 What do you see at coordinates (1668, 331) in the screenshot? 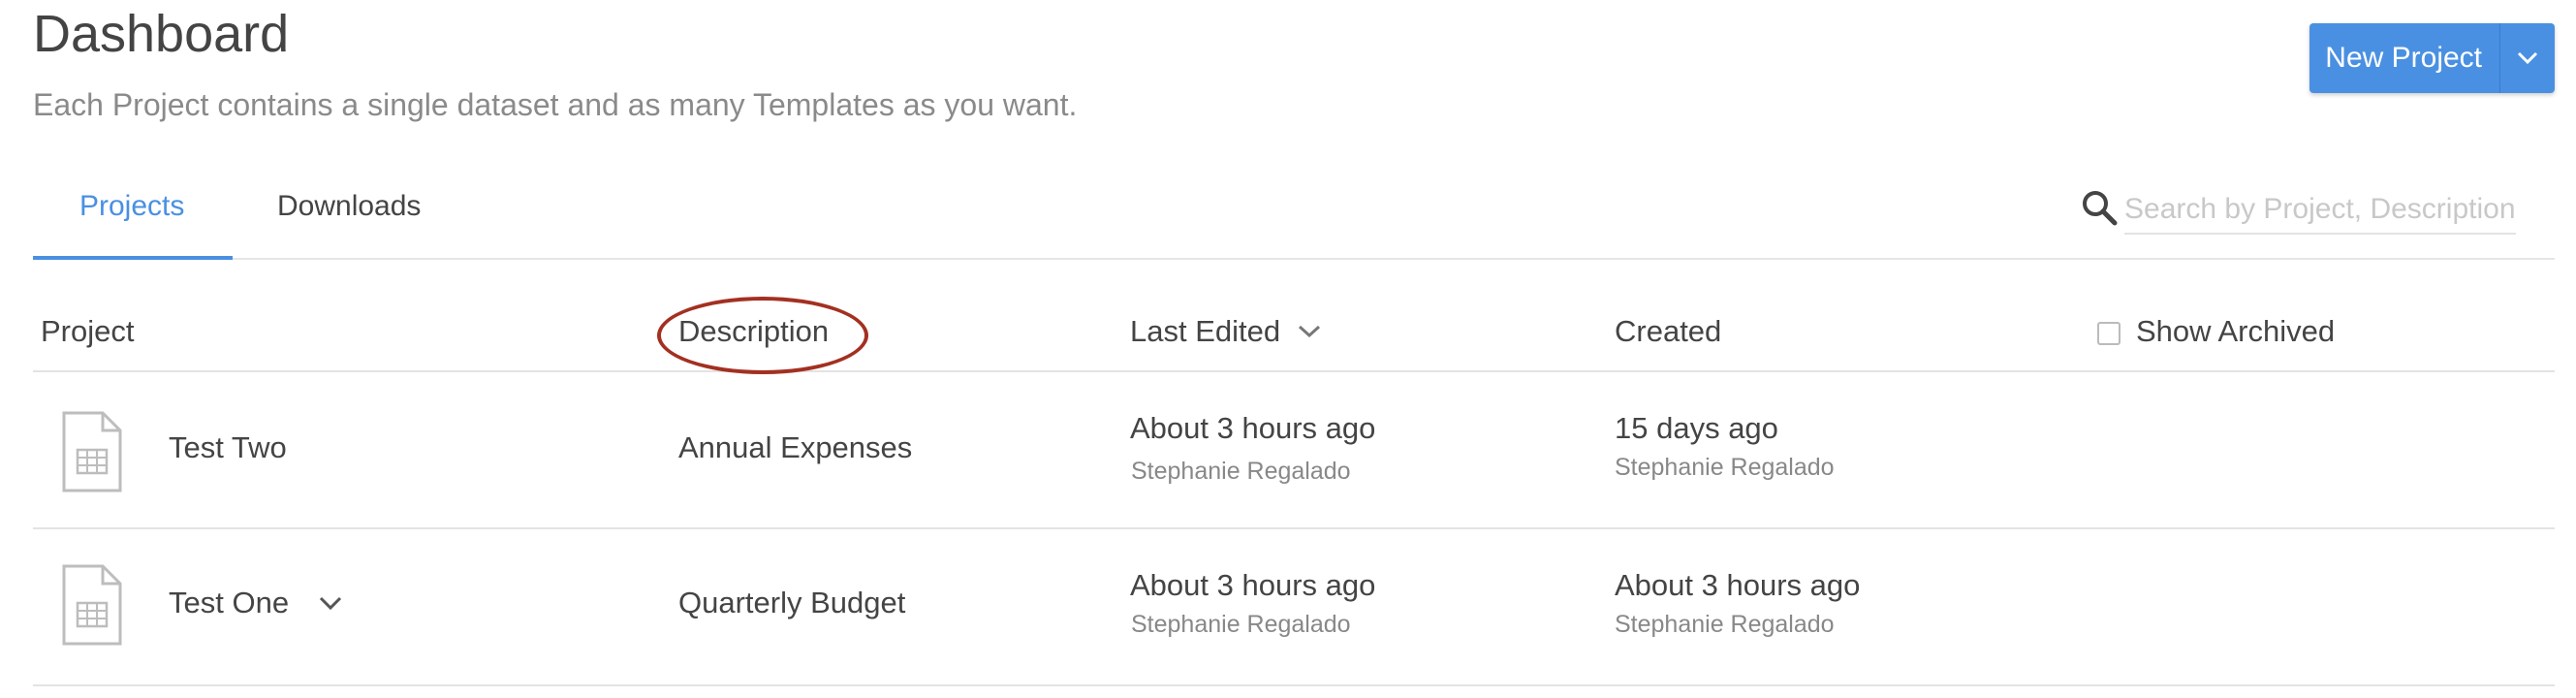
I see `column-header-created: Created` at bounding box center [1668, 331].